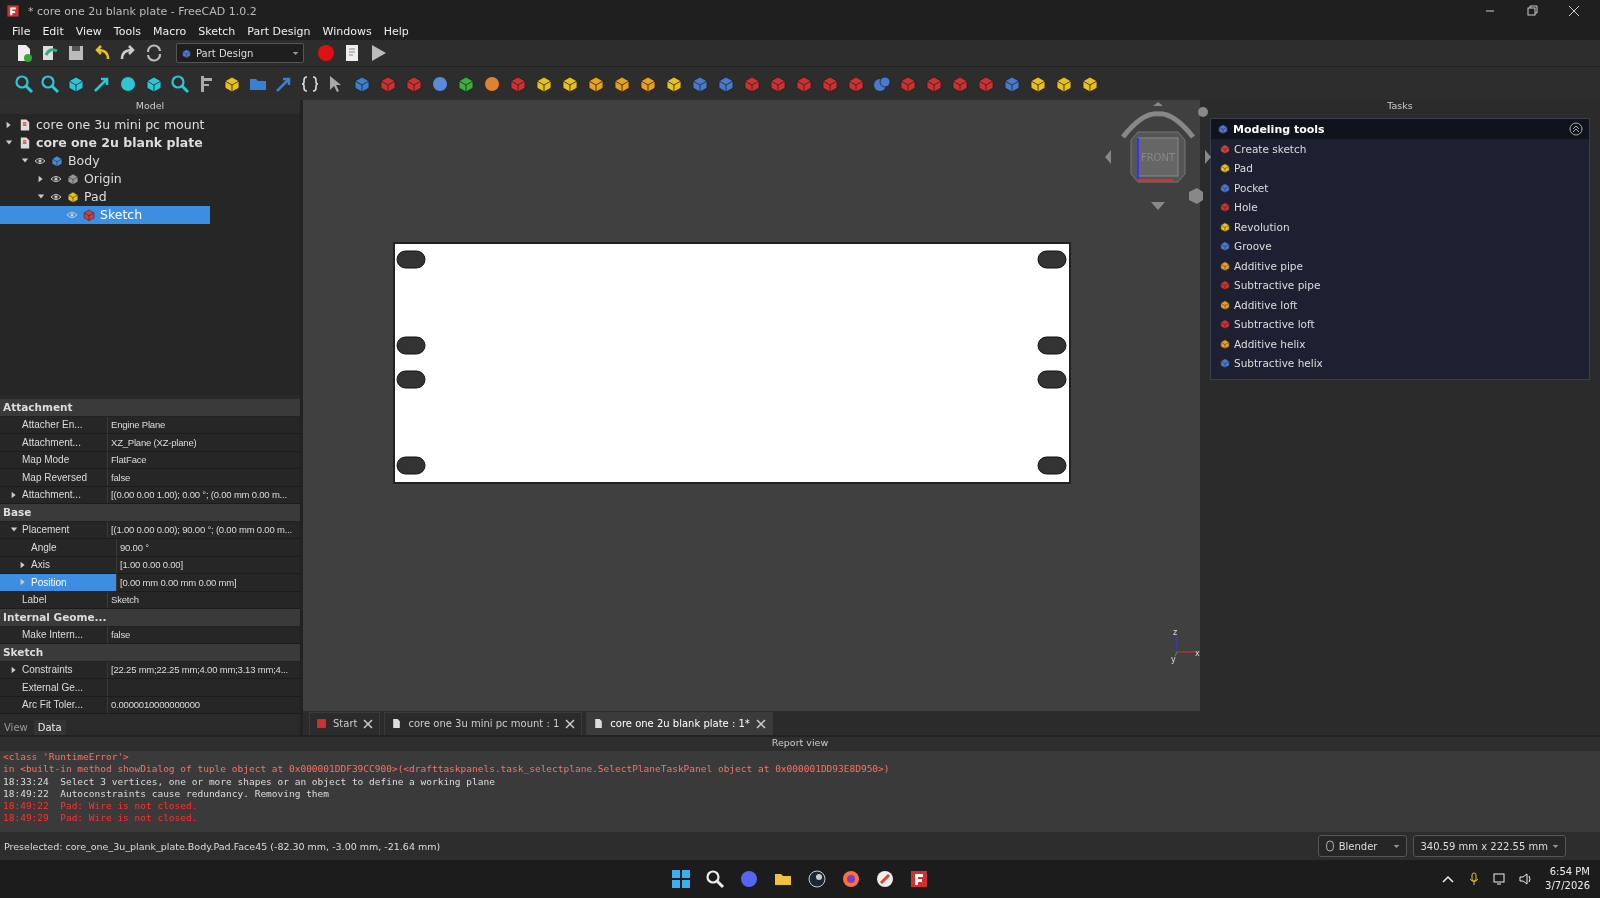 The height and width of the screenshot is (898, 1600). I want to click on network-icon, so click(1500, 879).